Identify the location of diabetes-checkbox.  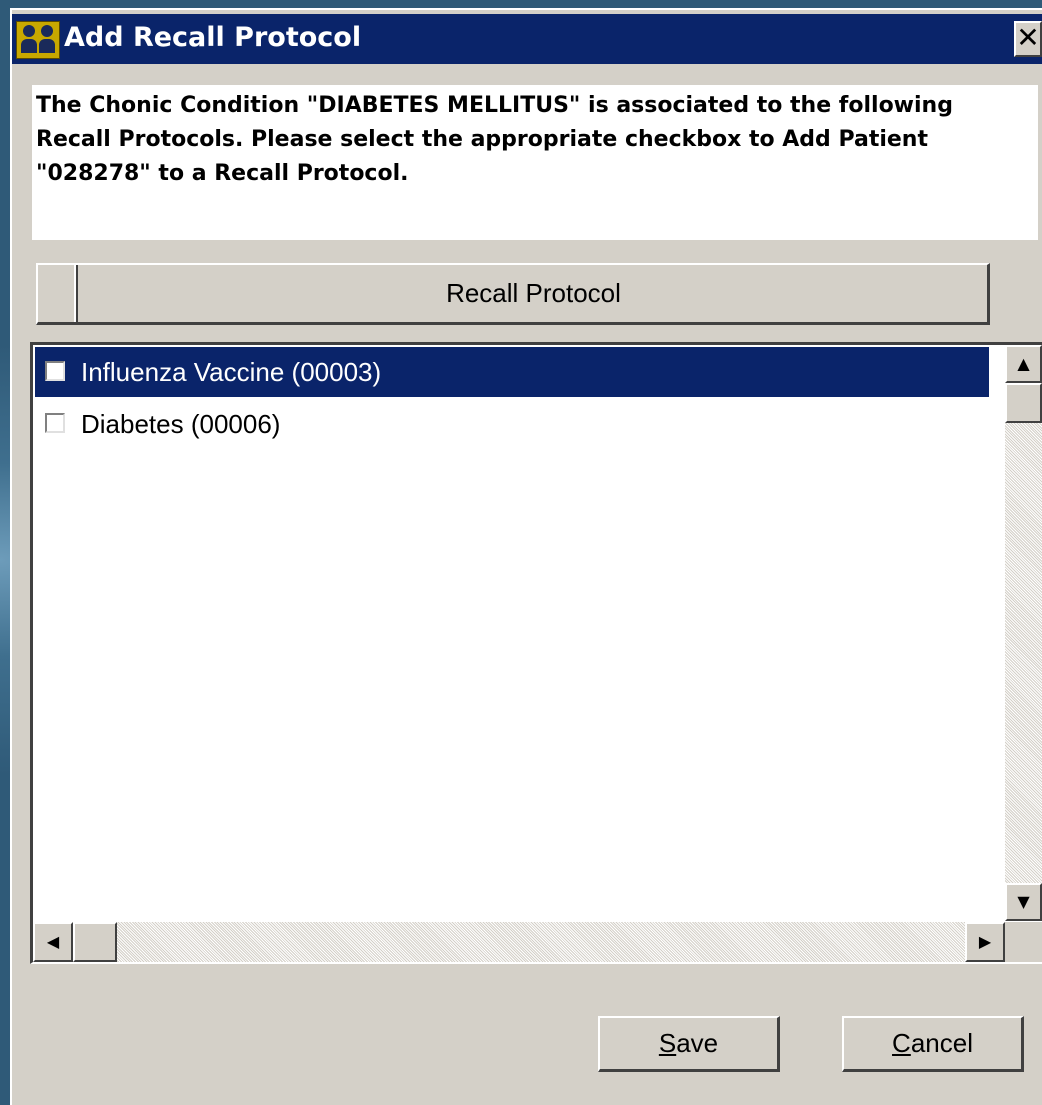
(55, 423).